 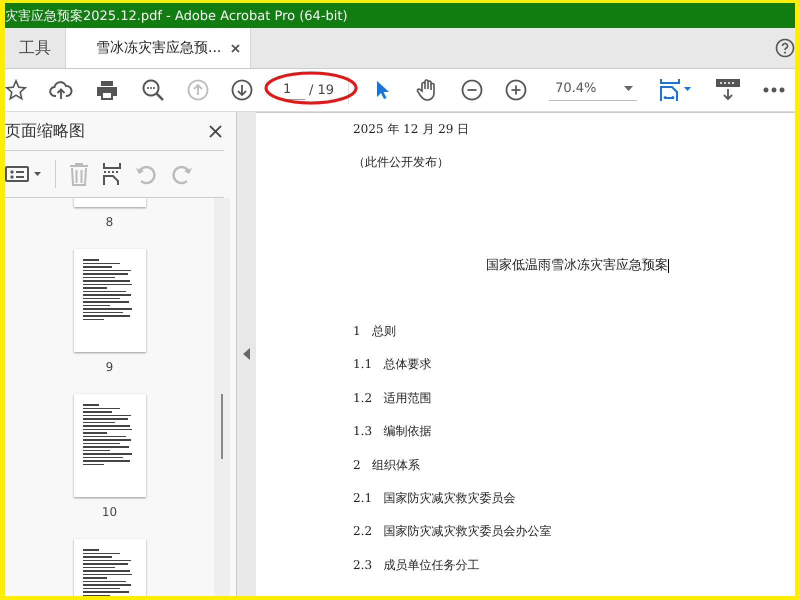 What do you see at coordinates (516, 90) in the screenshot?
I see `zoom-in-icon` at bounding box center [516, 90].